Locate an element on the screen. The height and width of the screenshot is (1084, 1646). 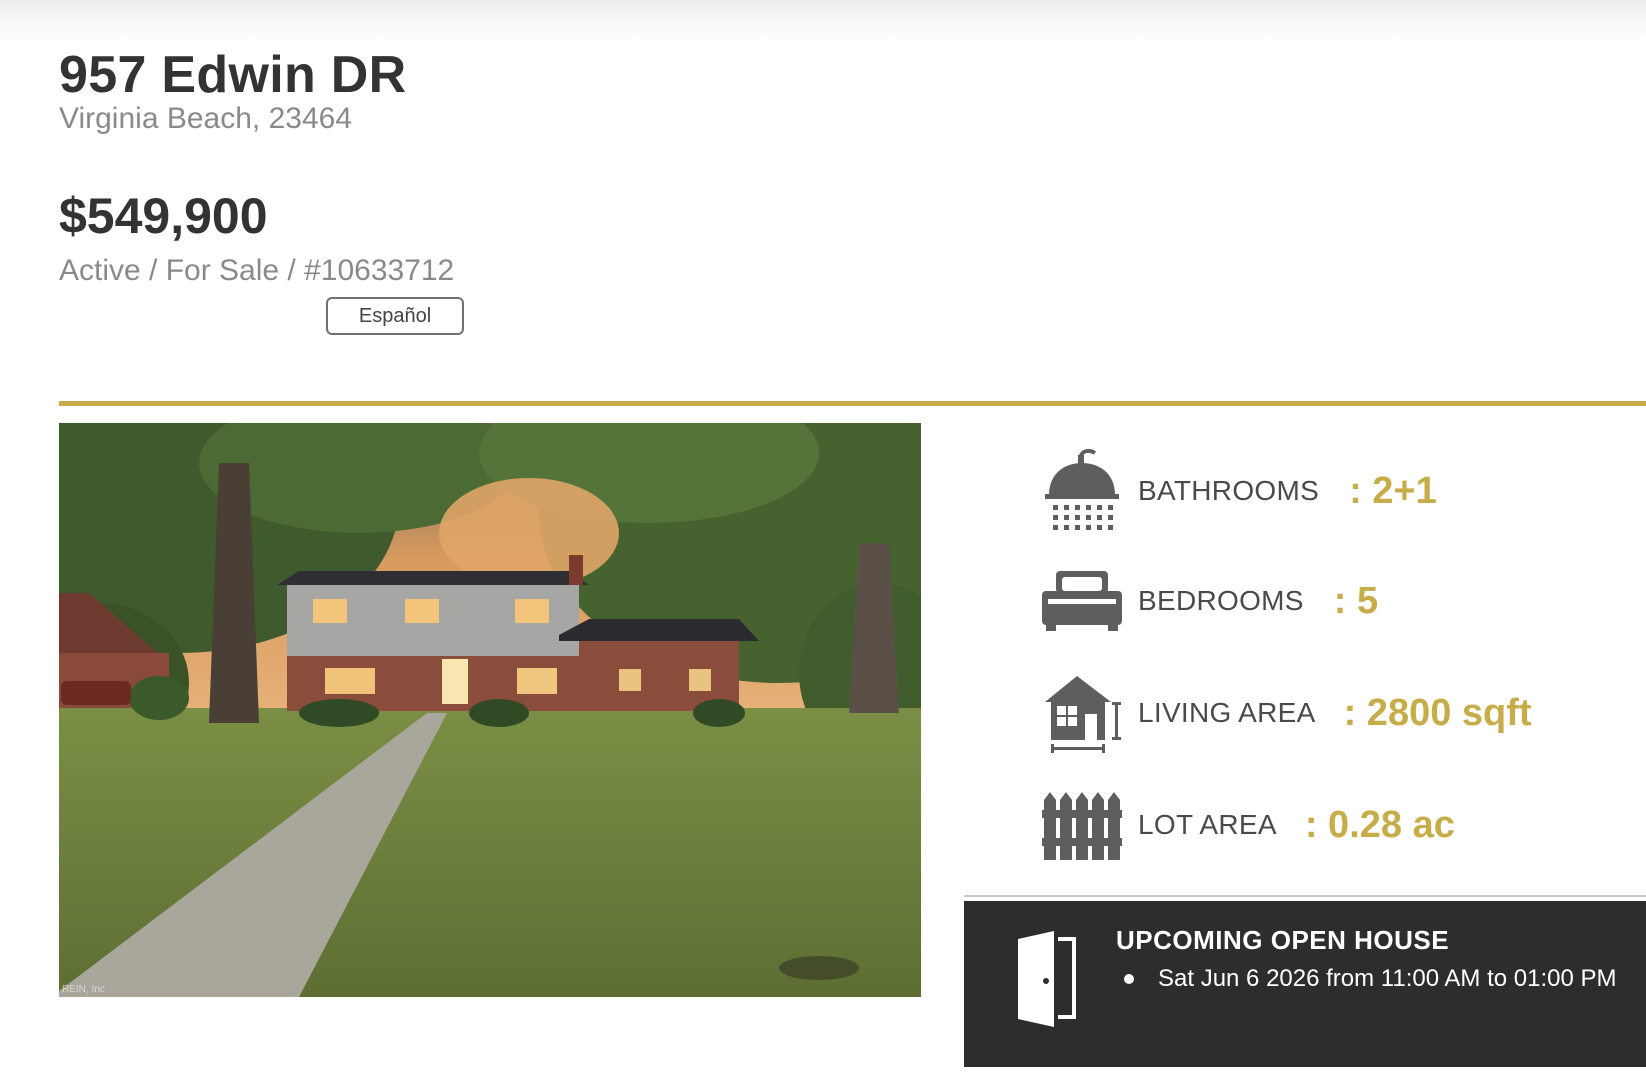
street-address: 957 Edwin DR is located at coordinates (233, 75).